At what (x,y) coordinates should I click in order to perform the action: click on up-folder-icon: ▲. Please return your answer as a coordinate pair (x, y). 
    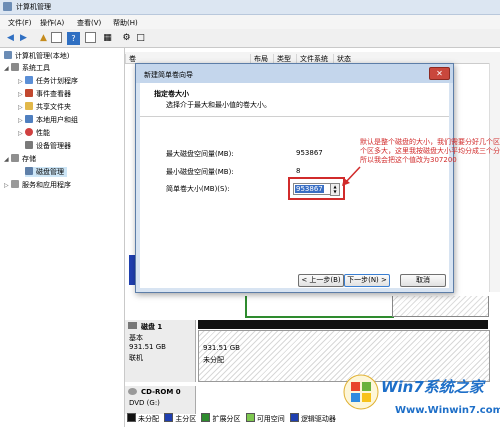
    Looking at the image, I should click on (43, 38).